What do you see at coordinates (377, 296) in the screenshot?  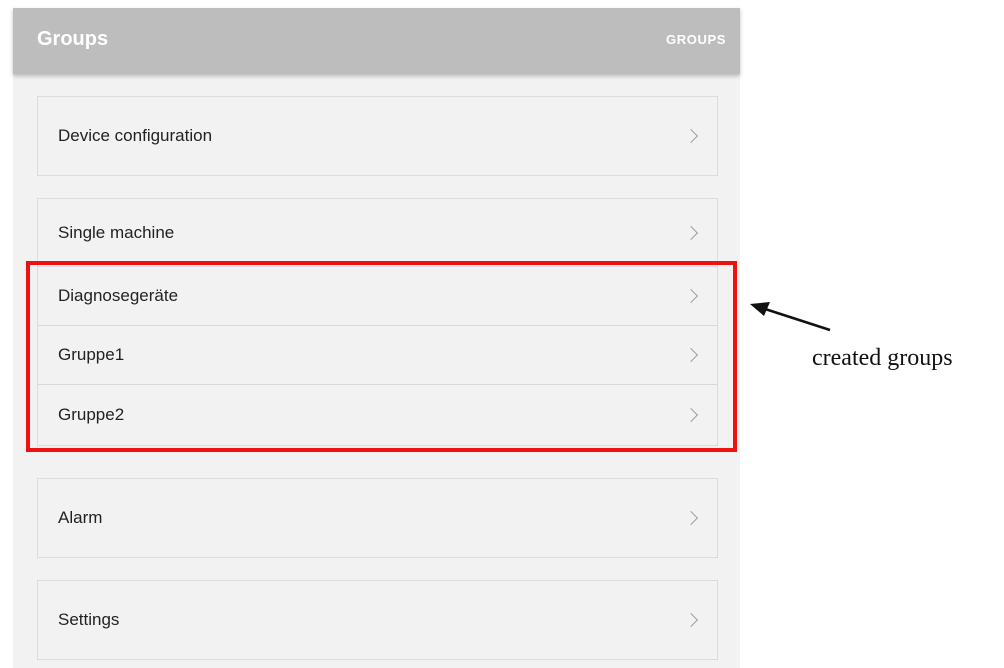 I see `group-item-diagnosegerate: Diagnosegeräte` at bounding box center [377, 296].